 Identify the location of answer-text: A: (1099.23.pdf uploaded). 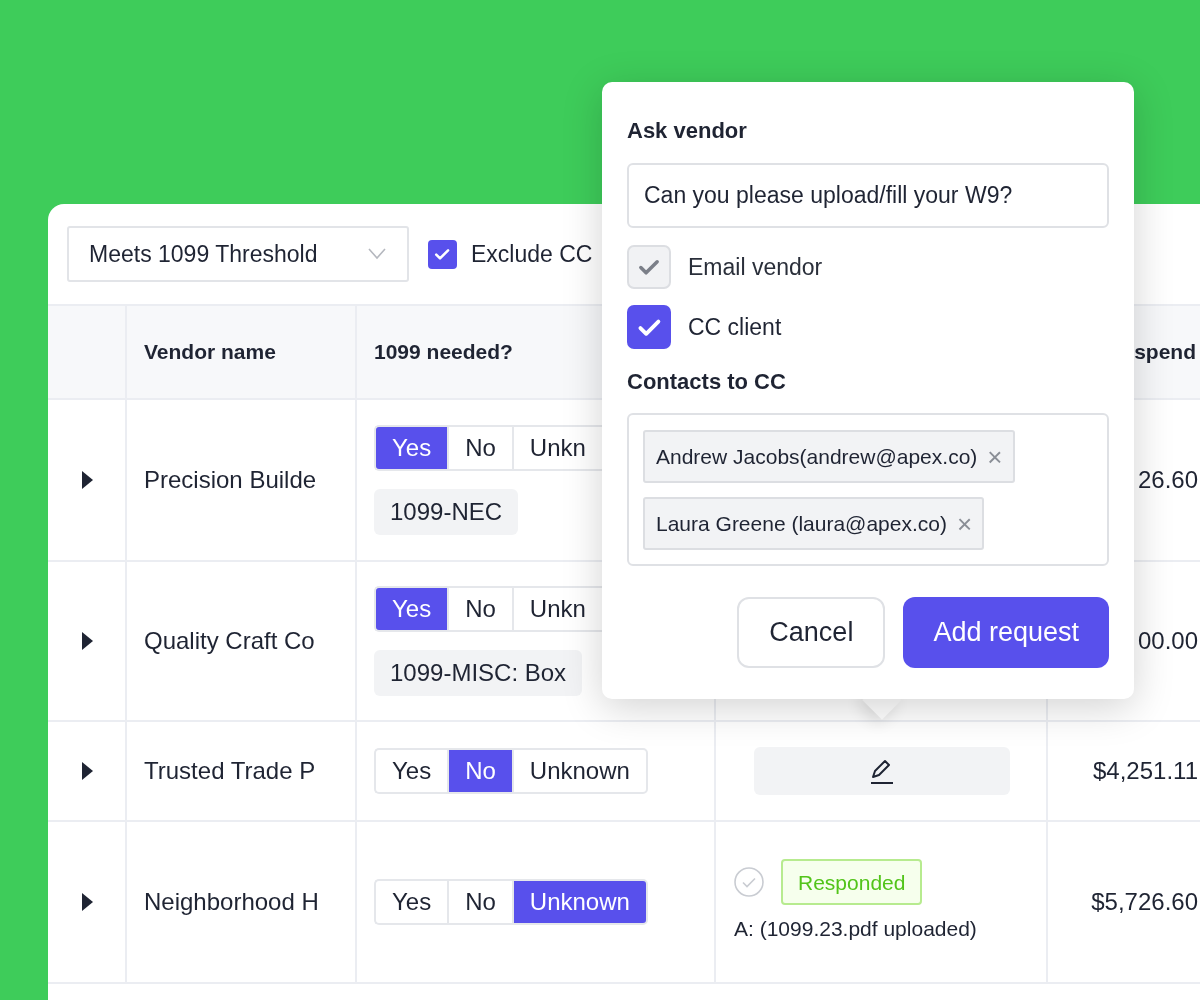
(856, 929).